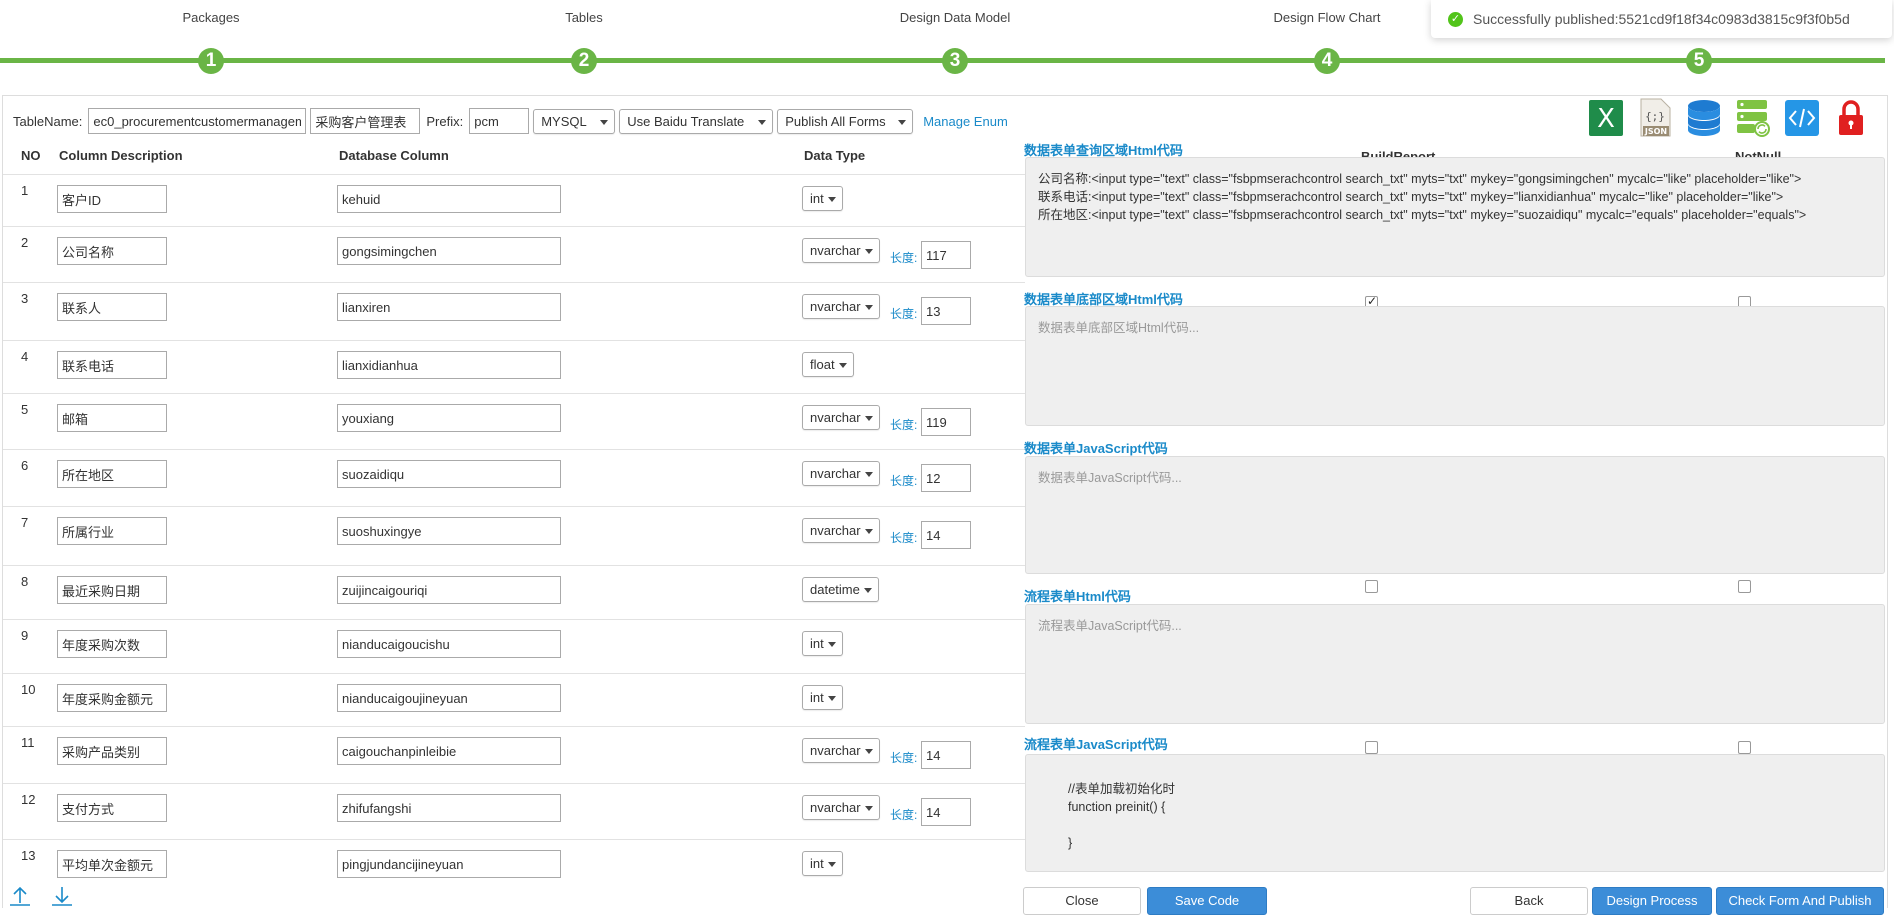 The image size is (1894, 915). What do you see at coordinates (840, 589) in the screenshot?
I see `data-type-select: datetime` at bounding box center [840, 589].